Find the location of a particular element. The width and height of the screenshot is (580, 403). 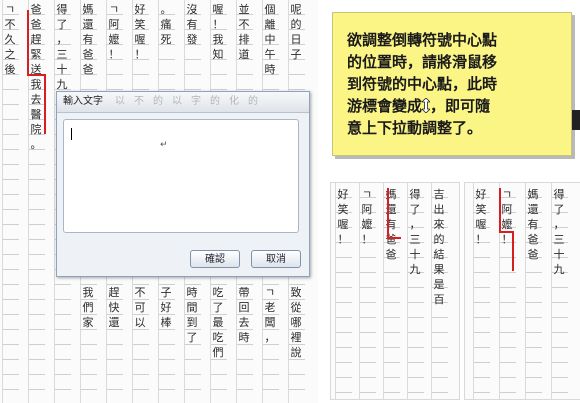

grid-character: 老 is located at coordinates (270, 307).